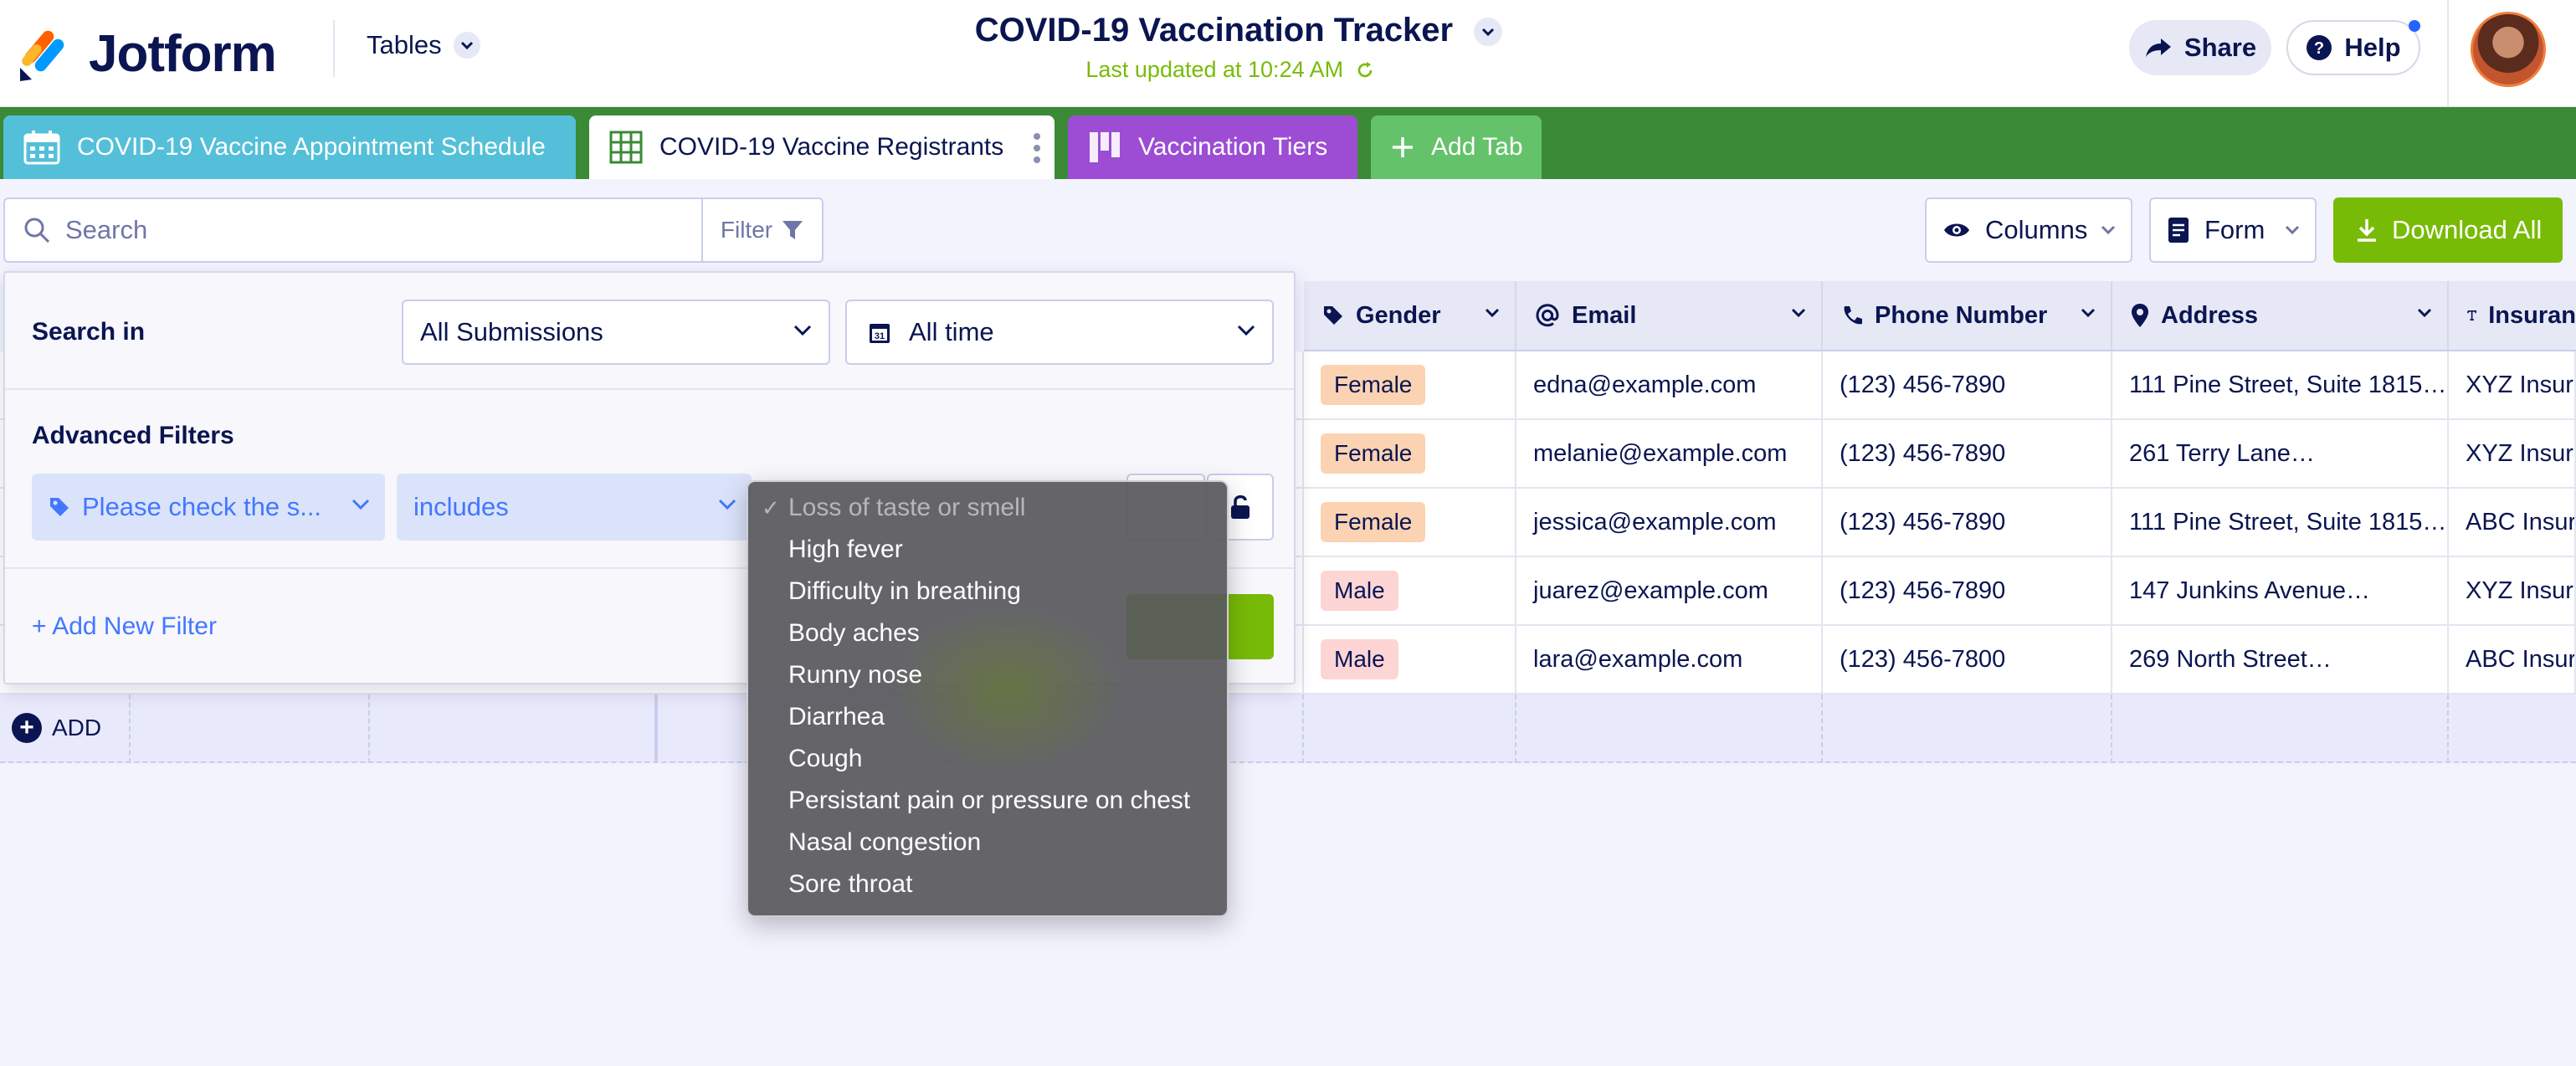 The image size is (2576, 1066). I want to click on dropdown-option-label: High fever, so click(845, 549).